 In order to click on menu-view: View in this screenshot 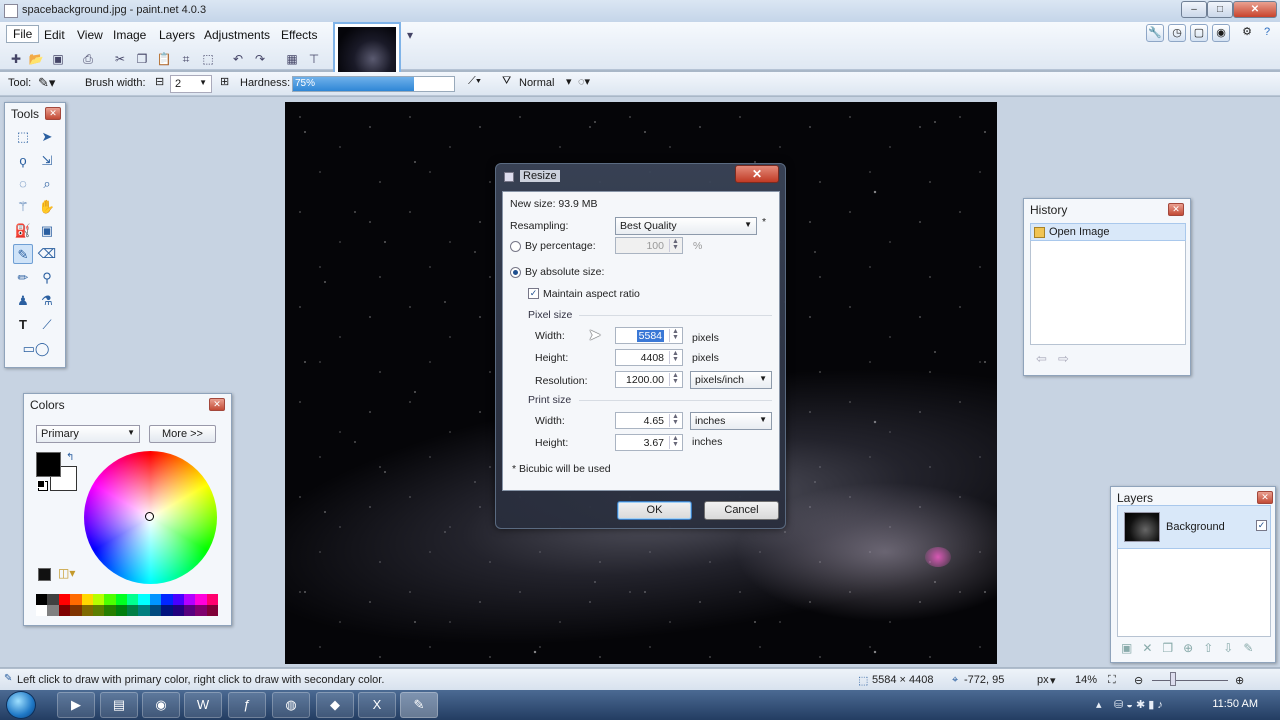, I will do `click(90, 35)`.